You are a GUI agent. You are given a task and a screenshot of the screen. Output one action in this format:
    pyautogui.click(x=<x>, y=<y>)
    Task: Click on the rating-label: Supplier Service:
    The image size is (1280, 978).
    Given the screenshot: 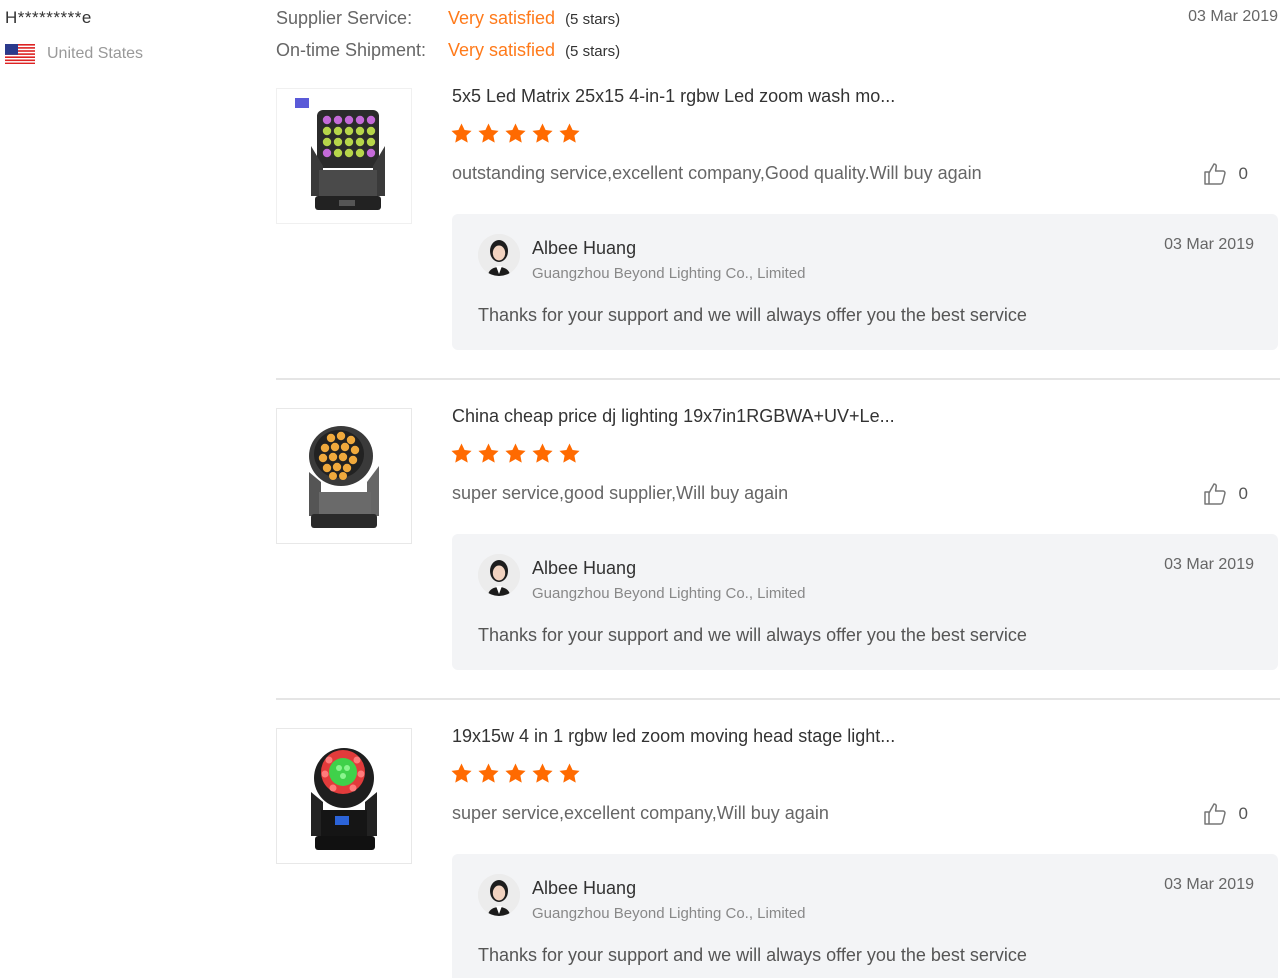 What is the action you would take?
    pyautogui.click(x=344, y=18)
    